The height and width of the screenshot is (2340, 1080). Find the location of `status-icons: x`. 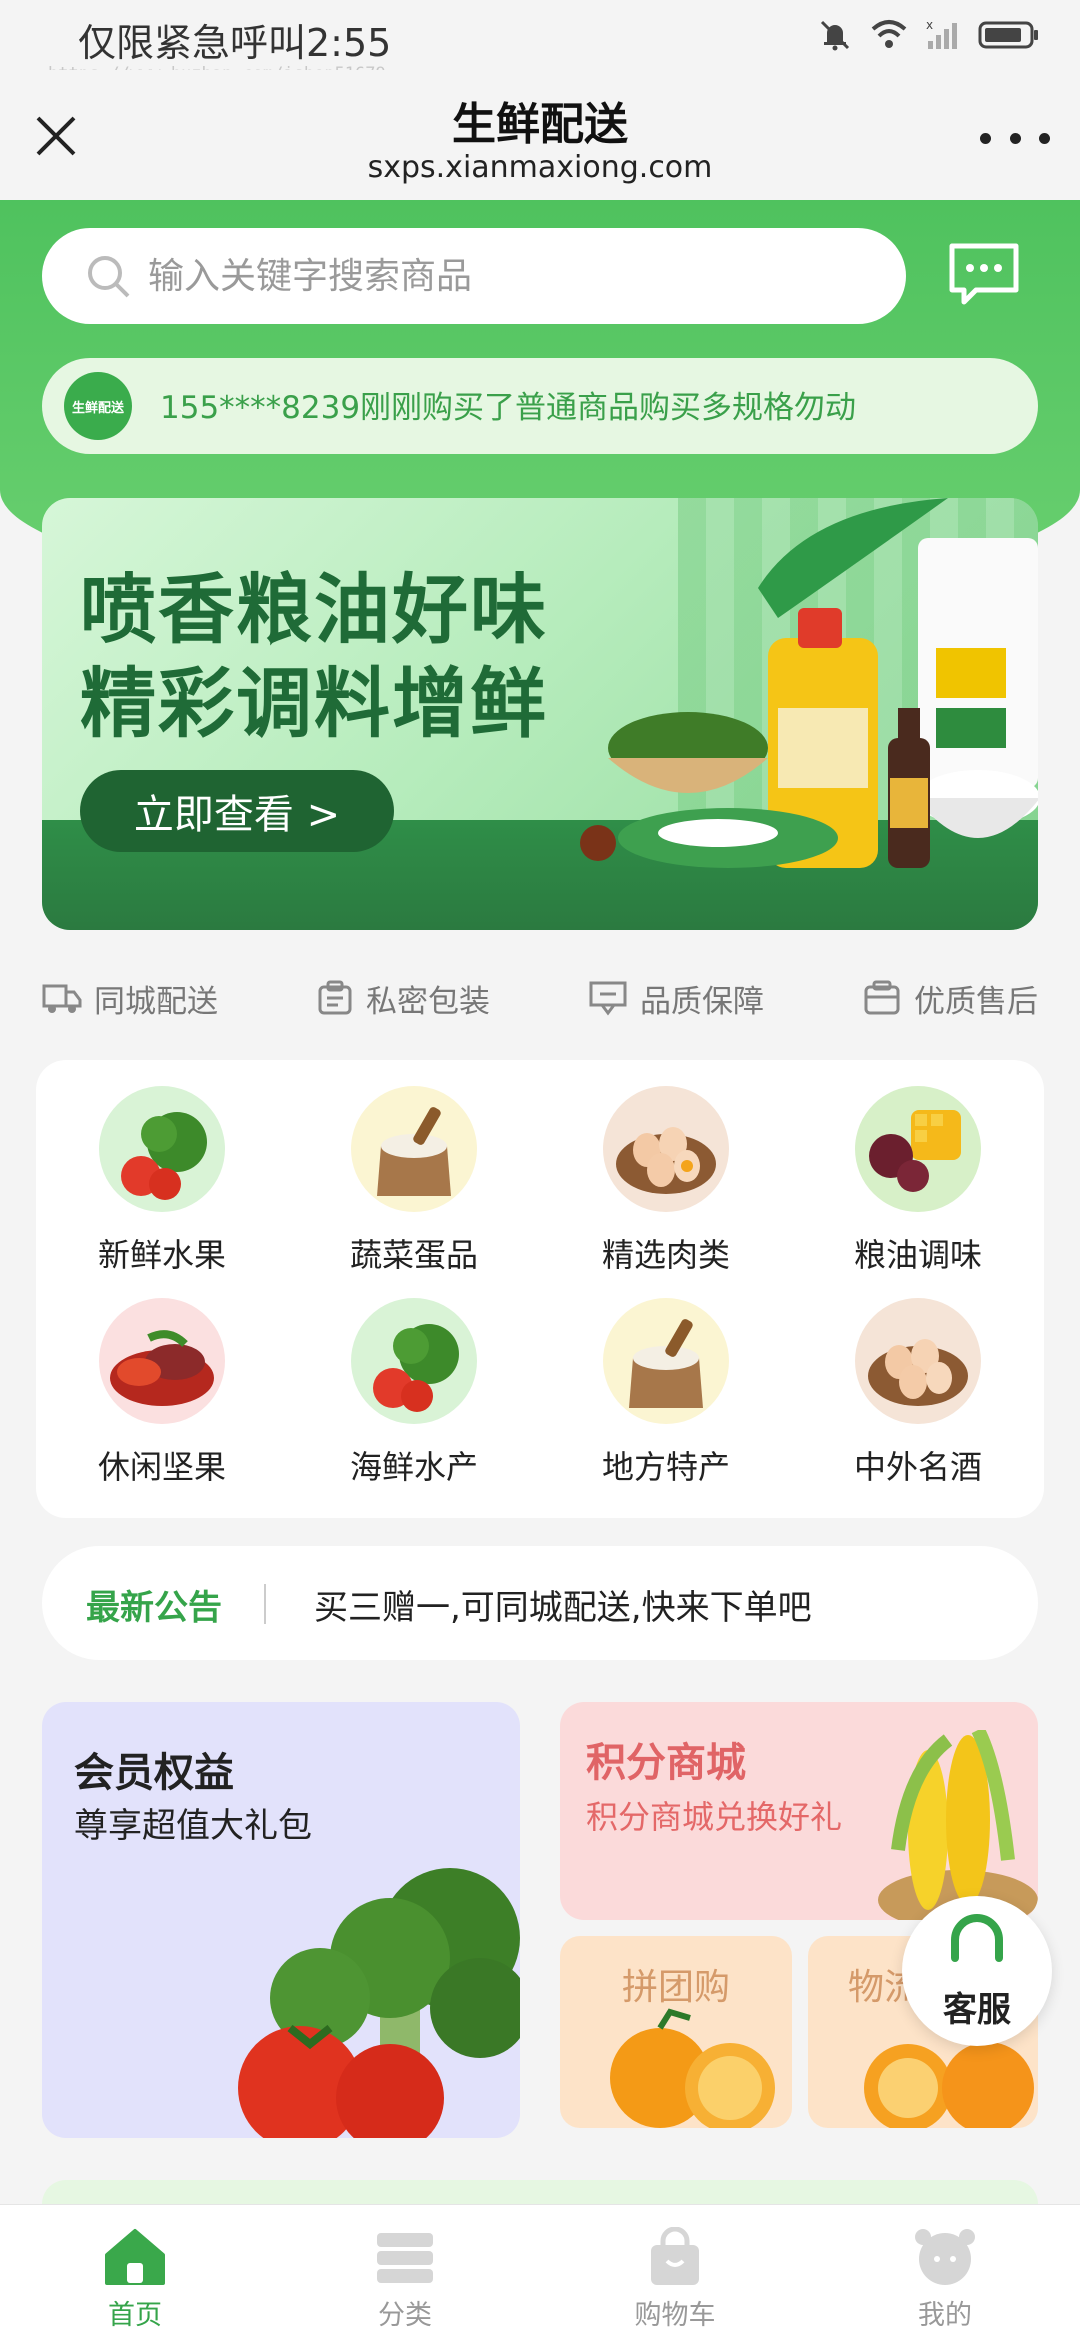

status-icons: x is located at coordinates (929, 35).